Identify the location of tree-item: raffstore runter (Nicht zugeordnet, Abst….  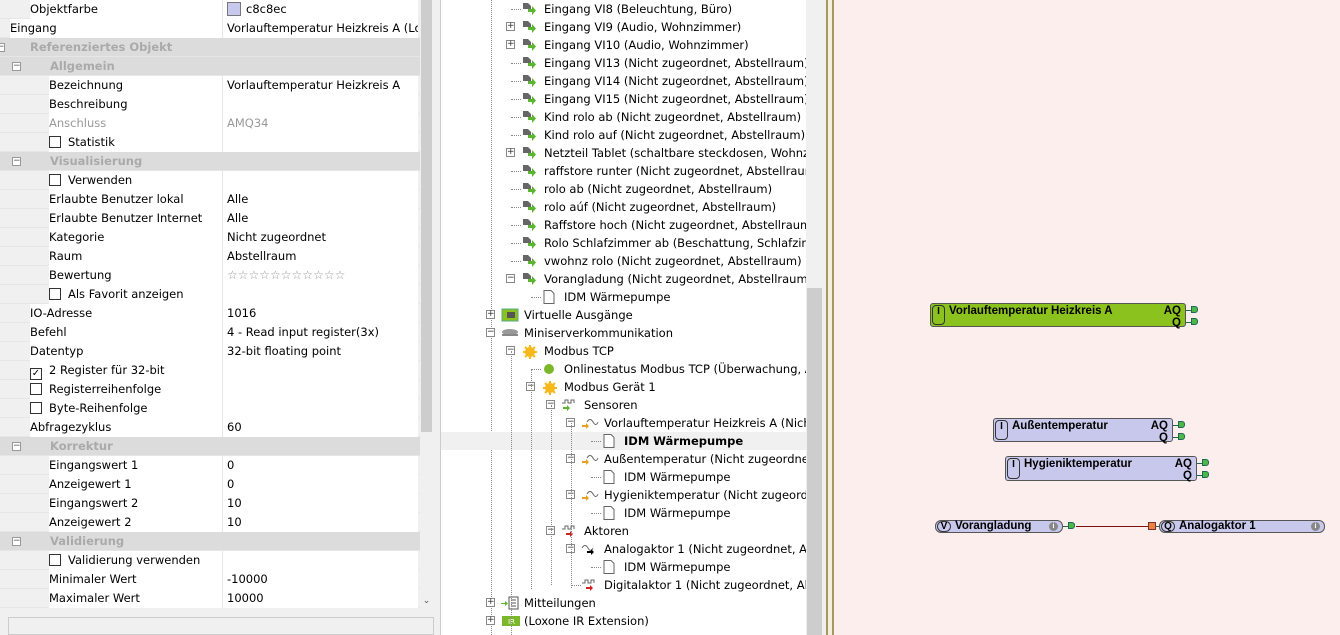
(623, 171).